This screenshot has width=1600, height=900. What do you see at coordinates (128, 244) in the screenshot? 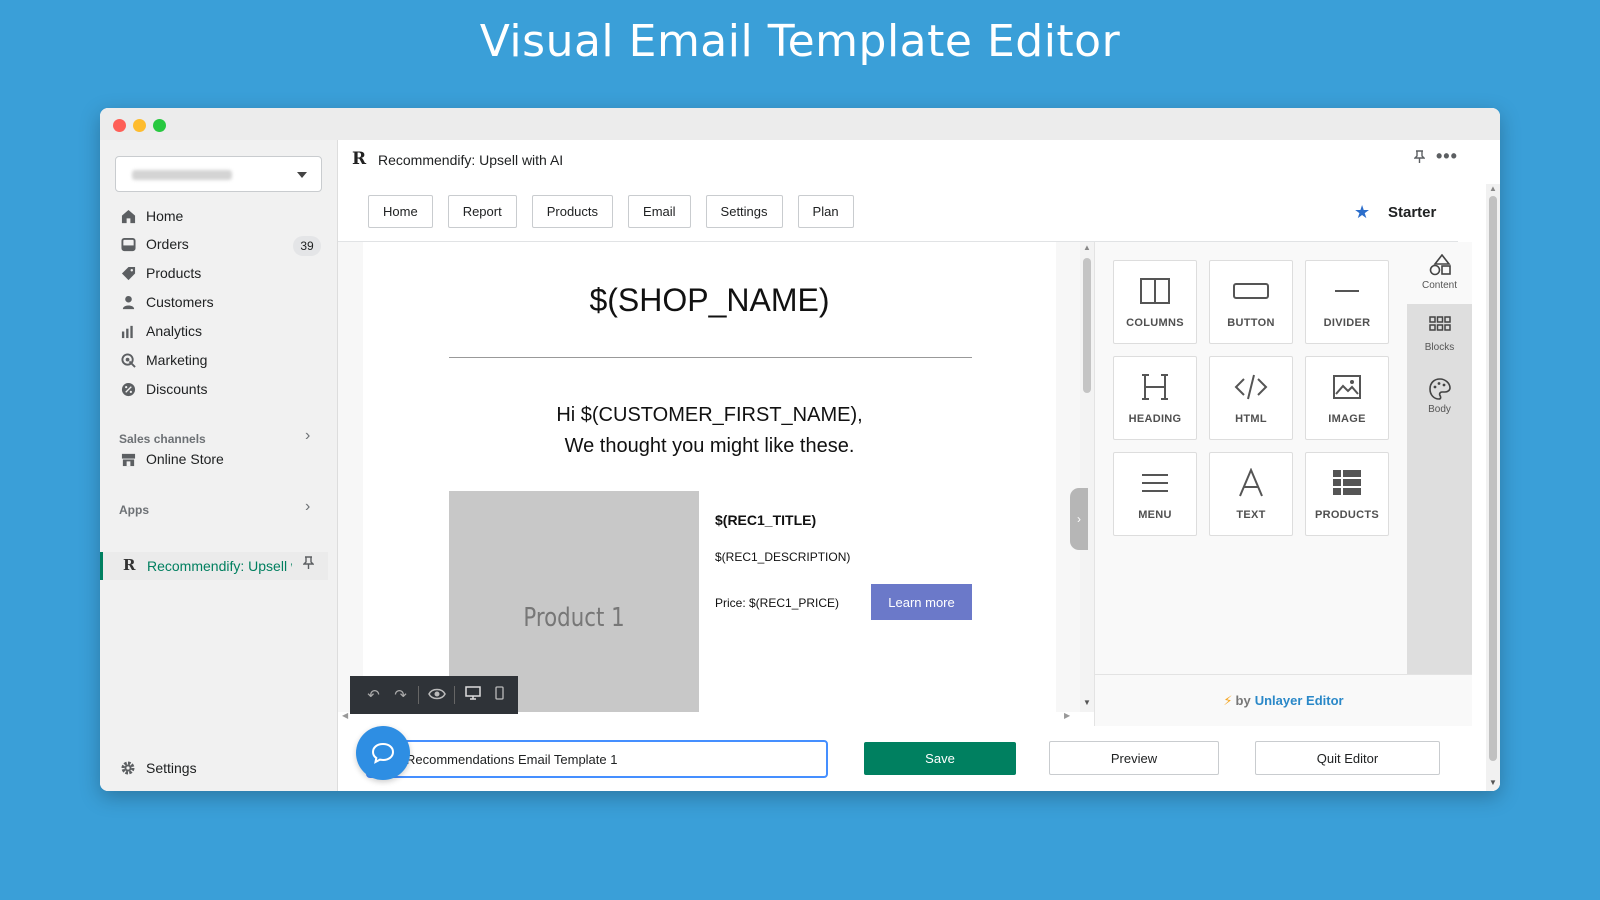
I see `orders-icon` at bounding box center [128, 244].